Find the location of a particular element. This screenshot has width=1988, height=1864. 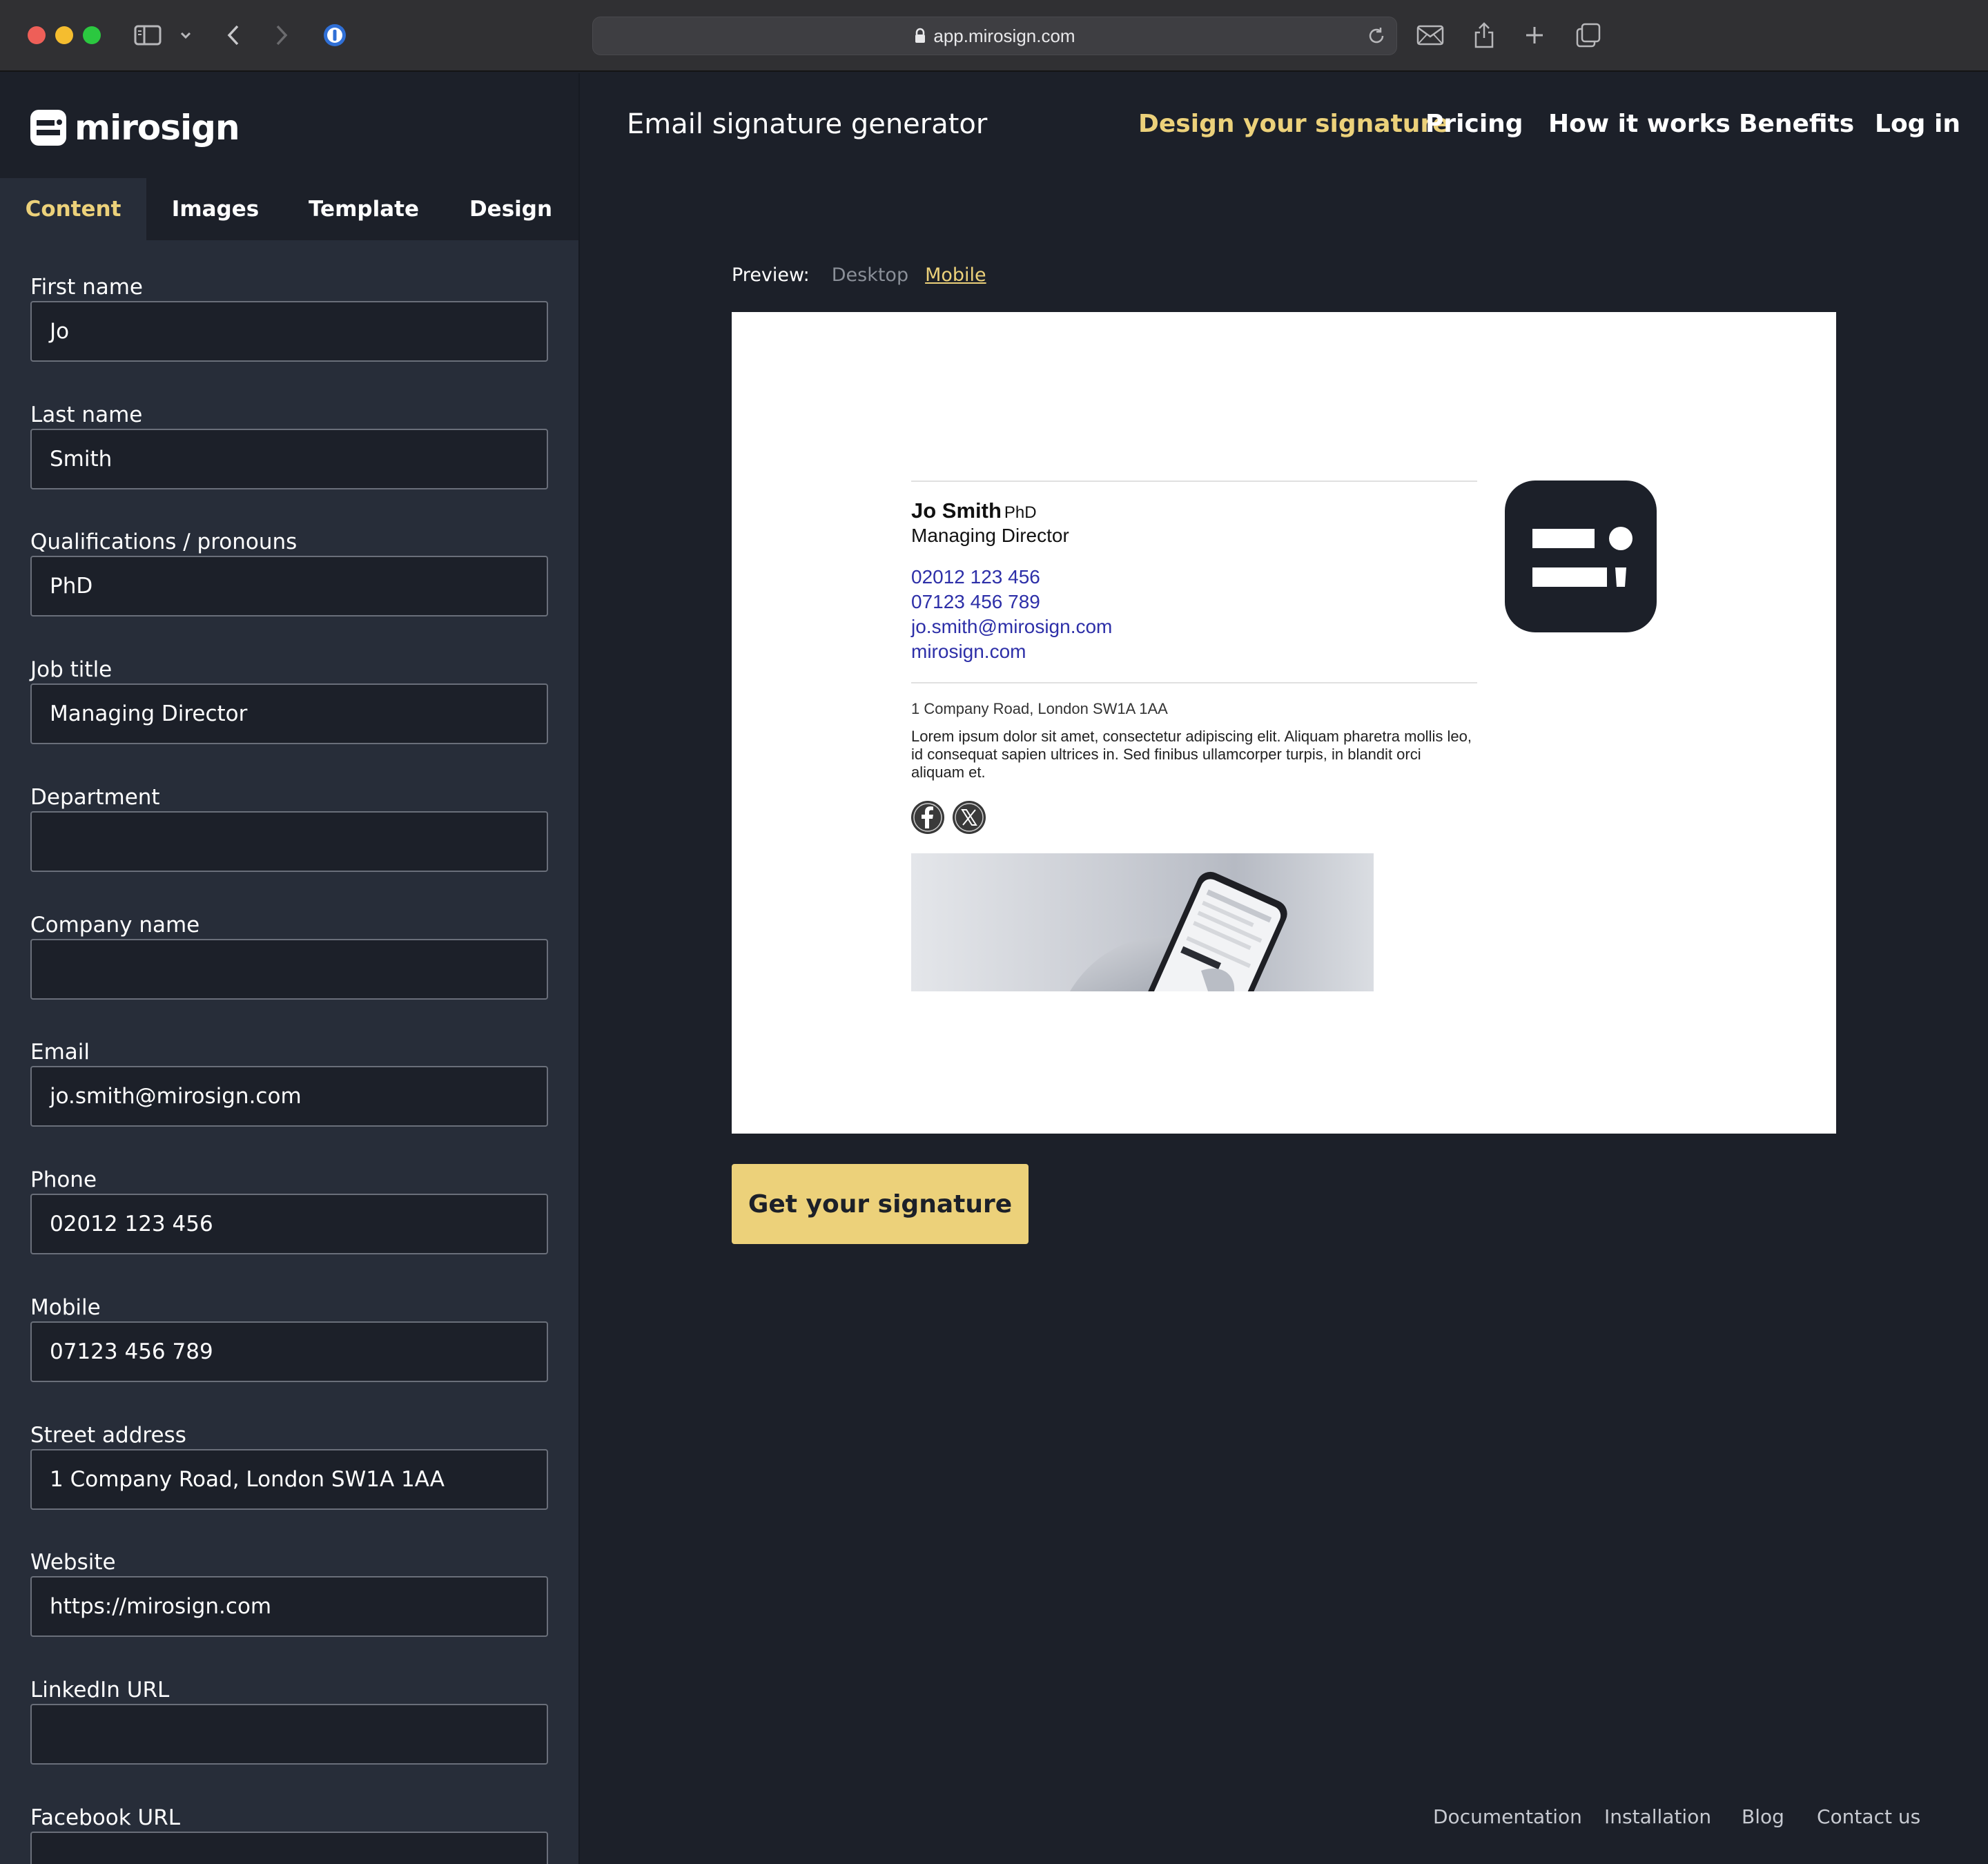

mobile-input: 07123 456 789 is located at coordinates (289, 1352).